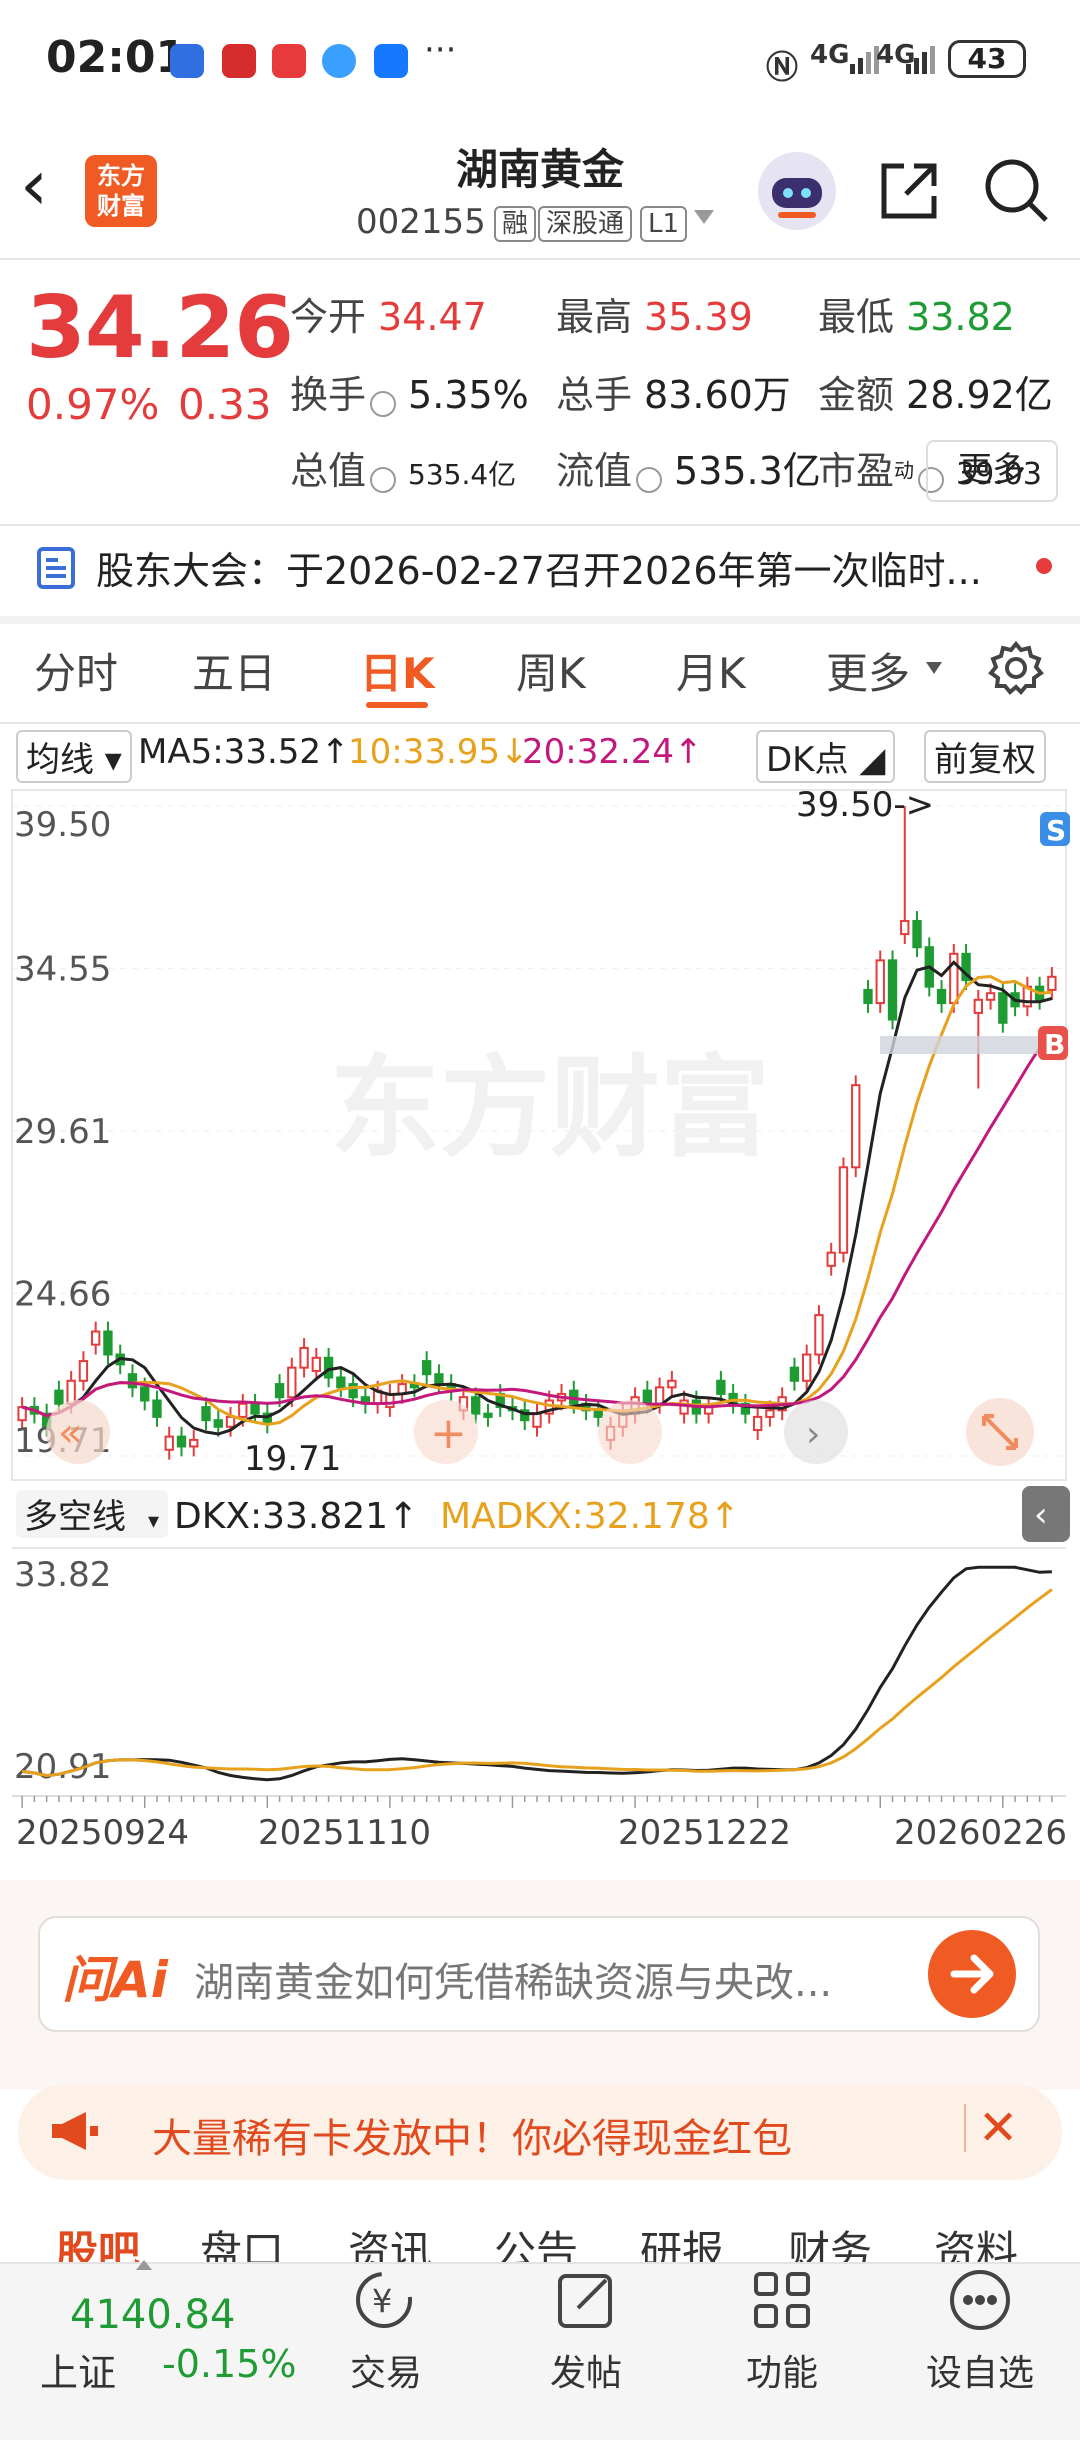 The width and height of the screenshot is (1080, 2440). Describe the element at coordinates (515, 224) in the screenshot. I see `margin-tag: 融` at that location.